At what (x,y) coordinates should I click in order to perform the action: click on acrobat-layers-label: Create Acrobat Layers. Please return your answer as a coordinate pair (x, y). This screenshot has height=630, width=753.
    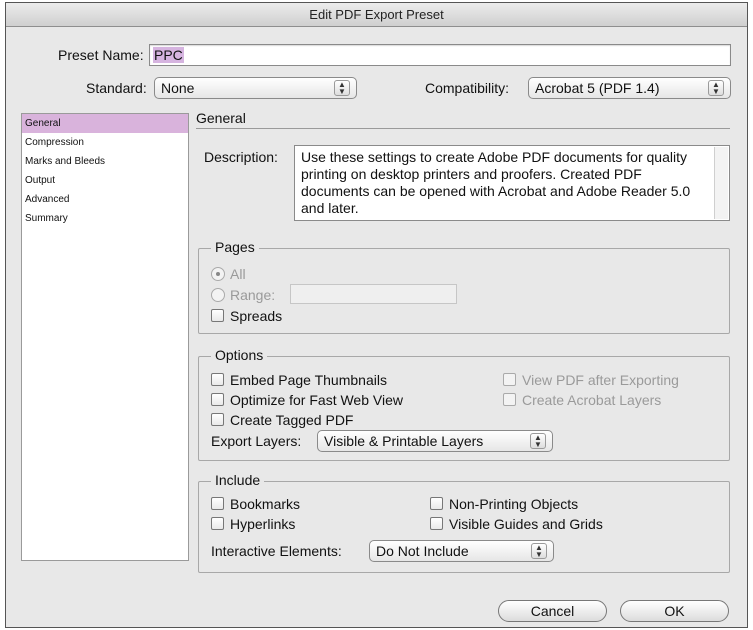
    Looking at the image, I should click on (592, 400).